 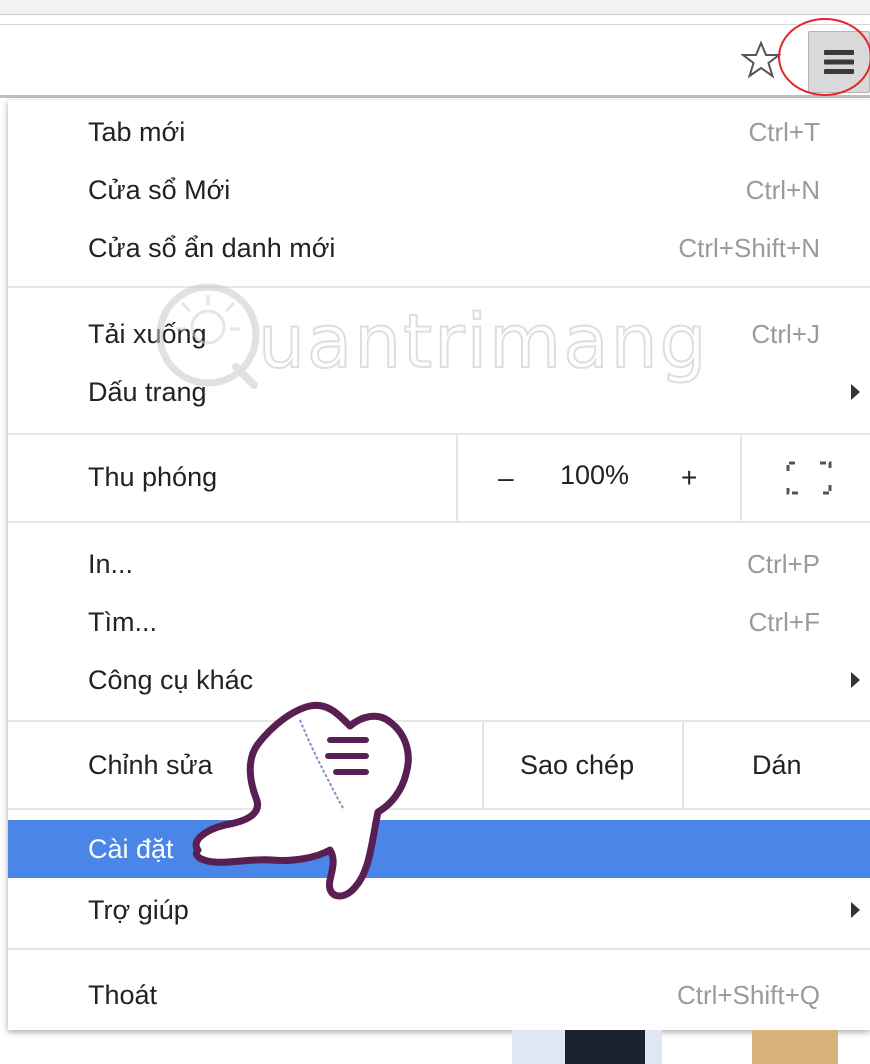 I want to click on zoom-out-button: –, so click(x=506, y=478).